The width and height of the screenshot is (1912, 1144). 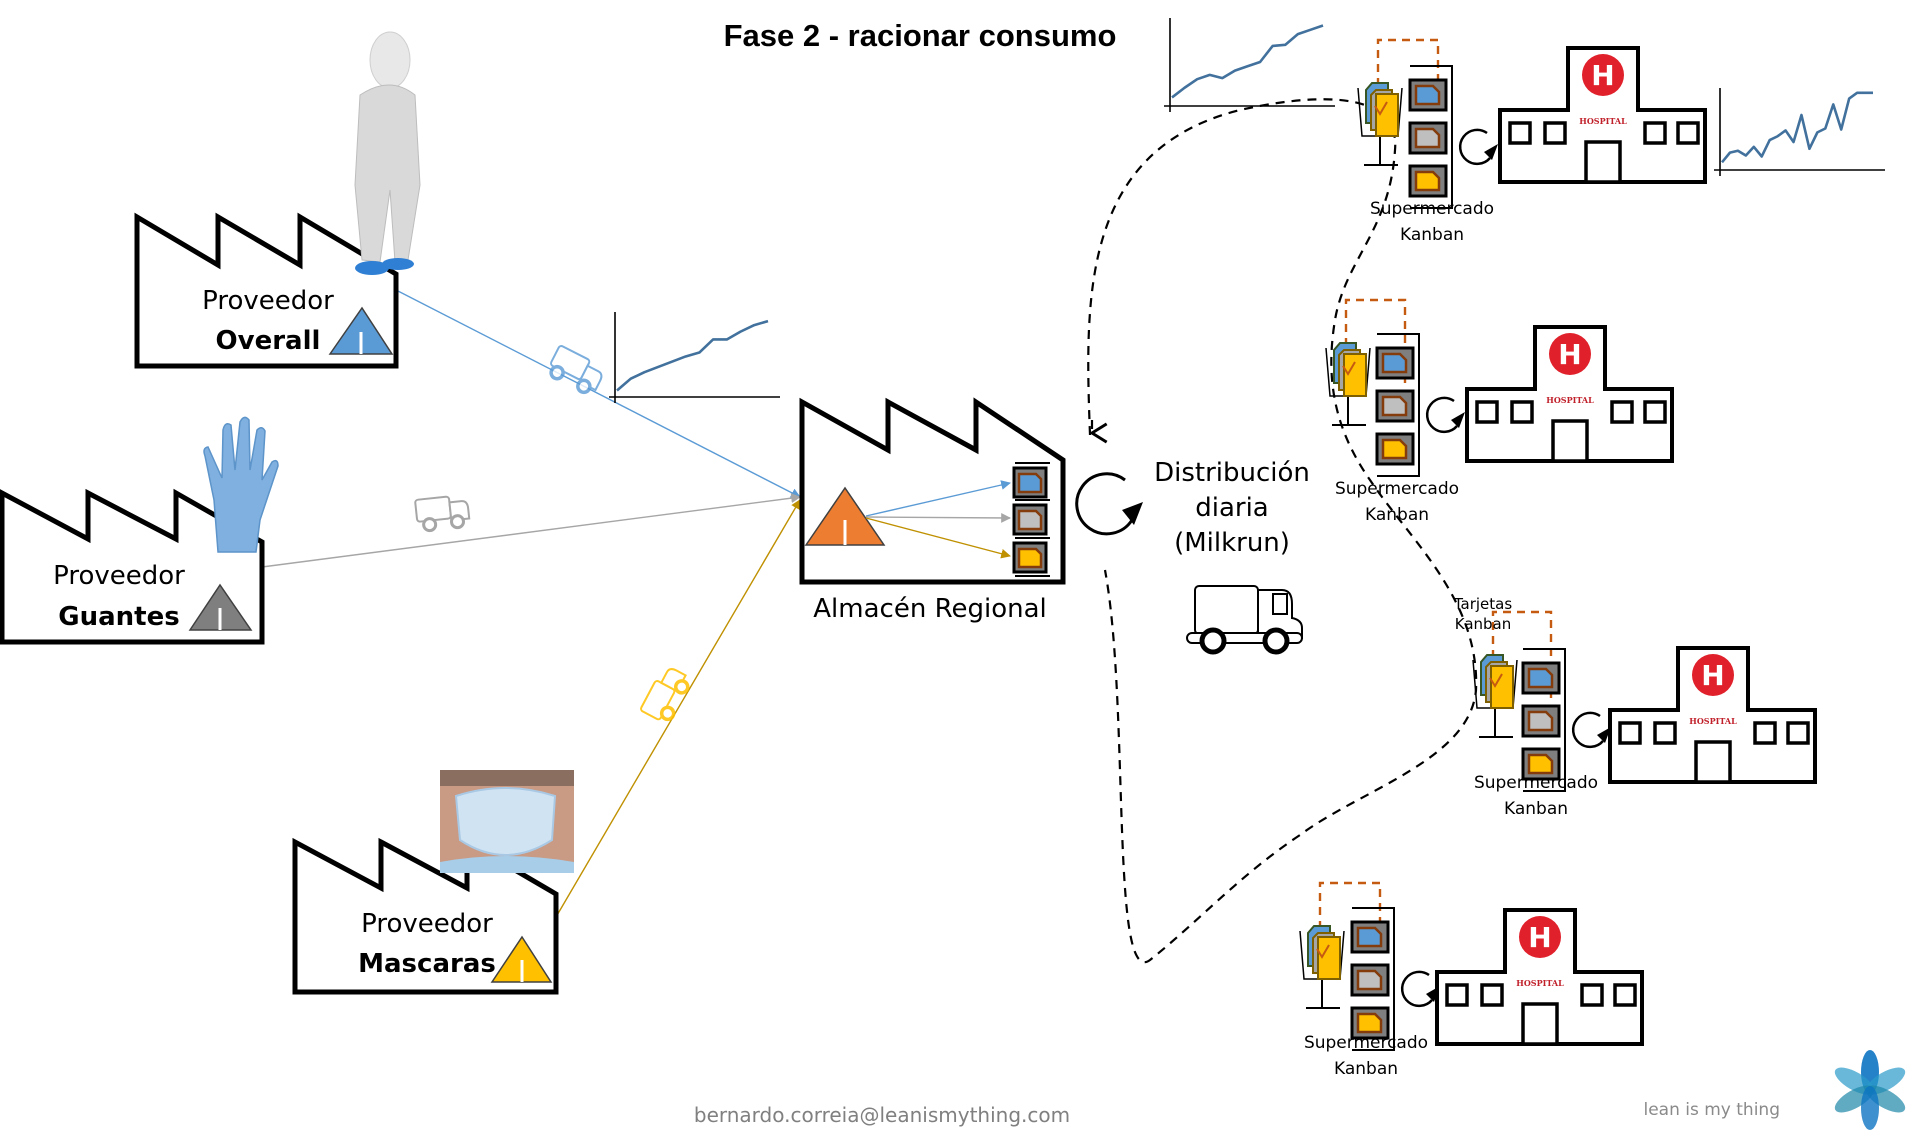 I want to click on truck-icon-overall, so click(x=576, y=370).